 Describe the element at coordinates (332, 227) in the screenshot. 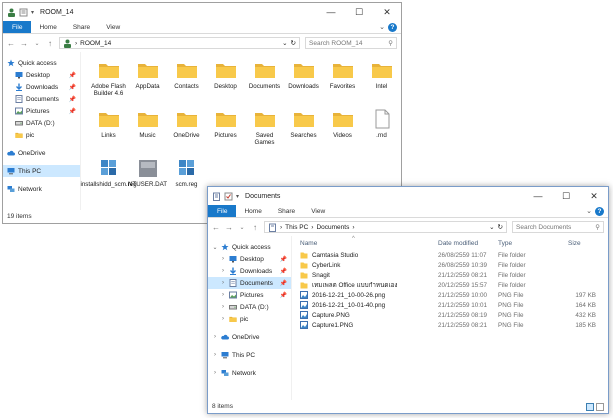

I see `breadcrumb-documents: Documents` at that location.